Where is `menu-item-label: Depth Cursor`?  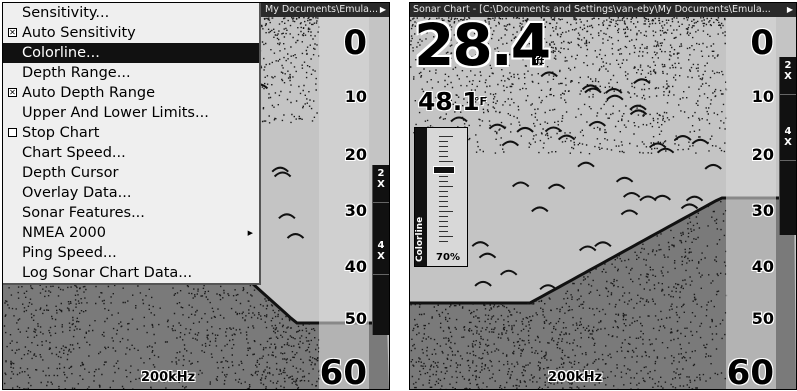 menu-item-label: Depth Cursor is located at coordinates (70, 173).